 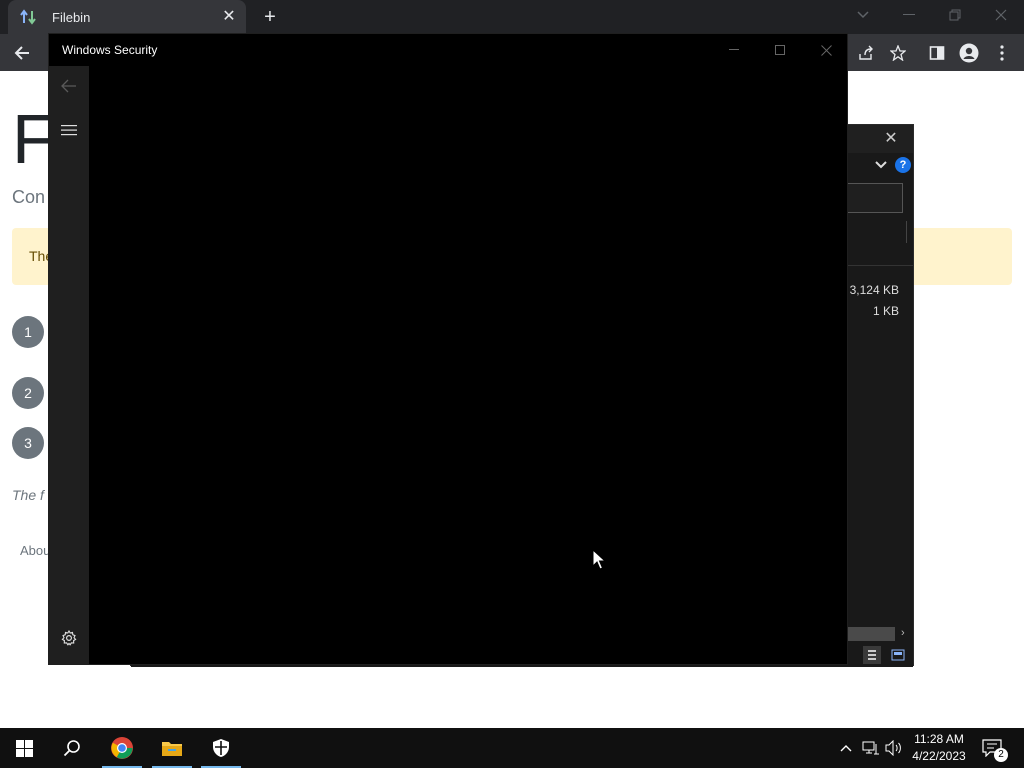 What do you see at coordinates (512, 17) in the screenshot?
I see `browser-tabstrip: Filebin ✕ +` at bounding box center [512, 17].